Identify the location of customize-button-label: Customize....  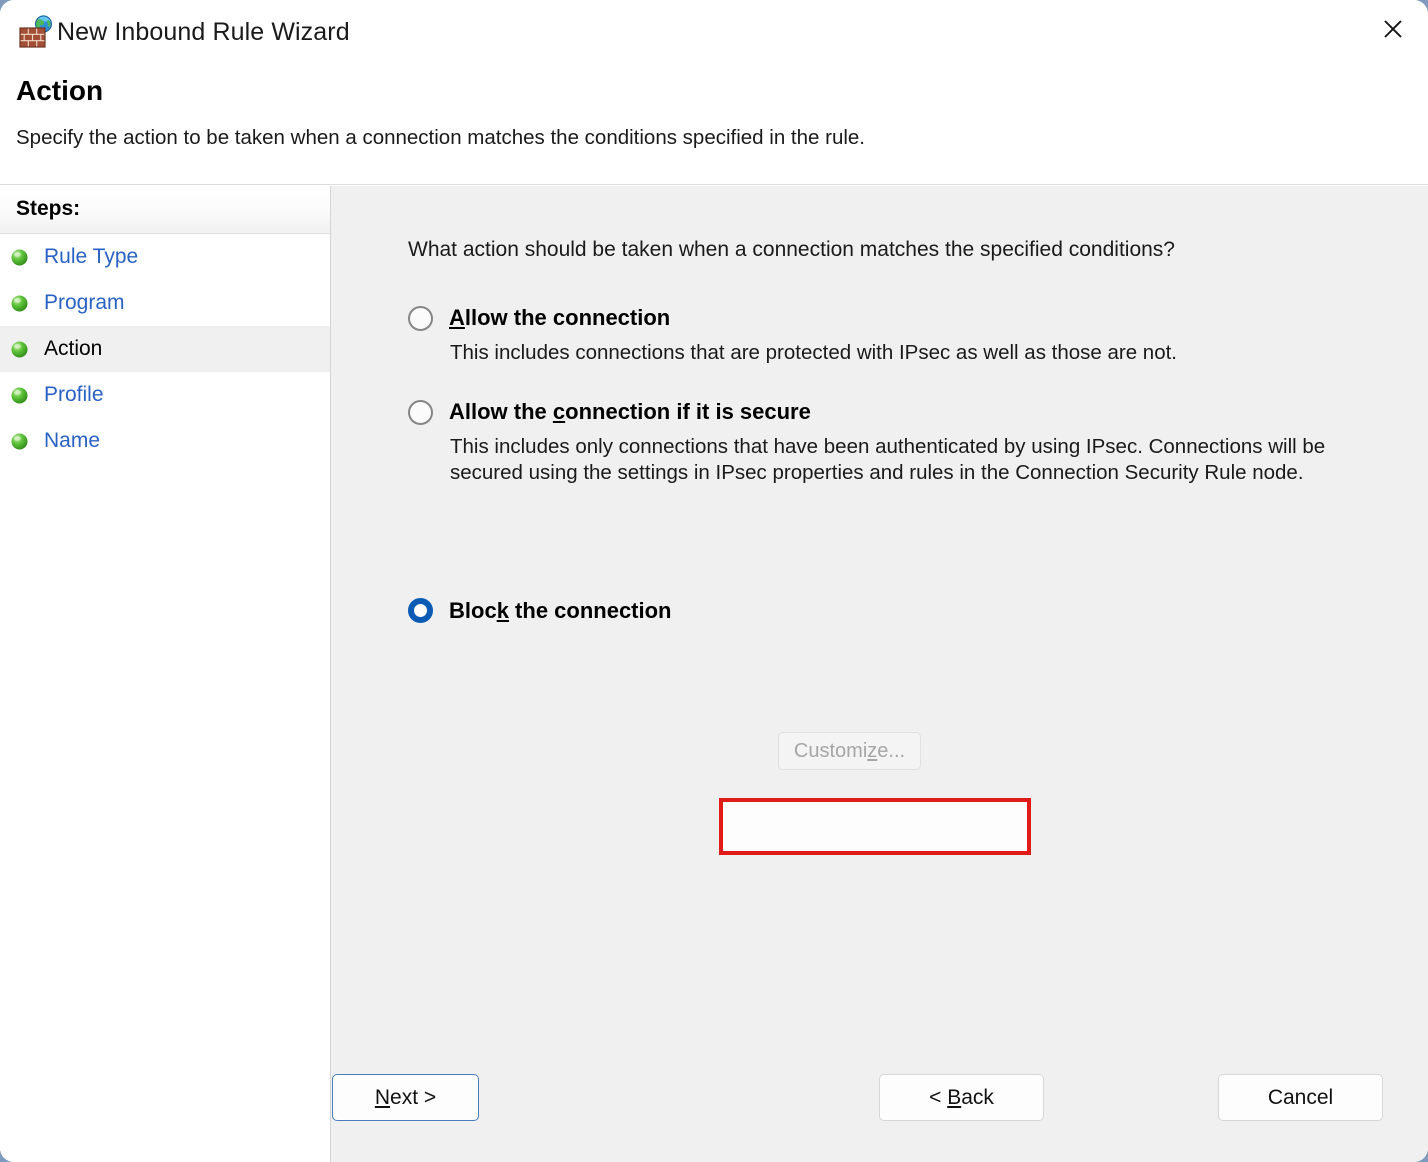
(849, 750).